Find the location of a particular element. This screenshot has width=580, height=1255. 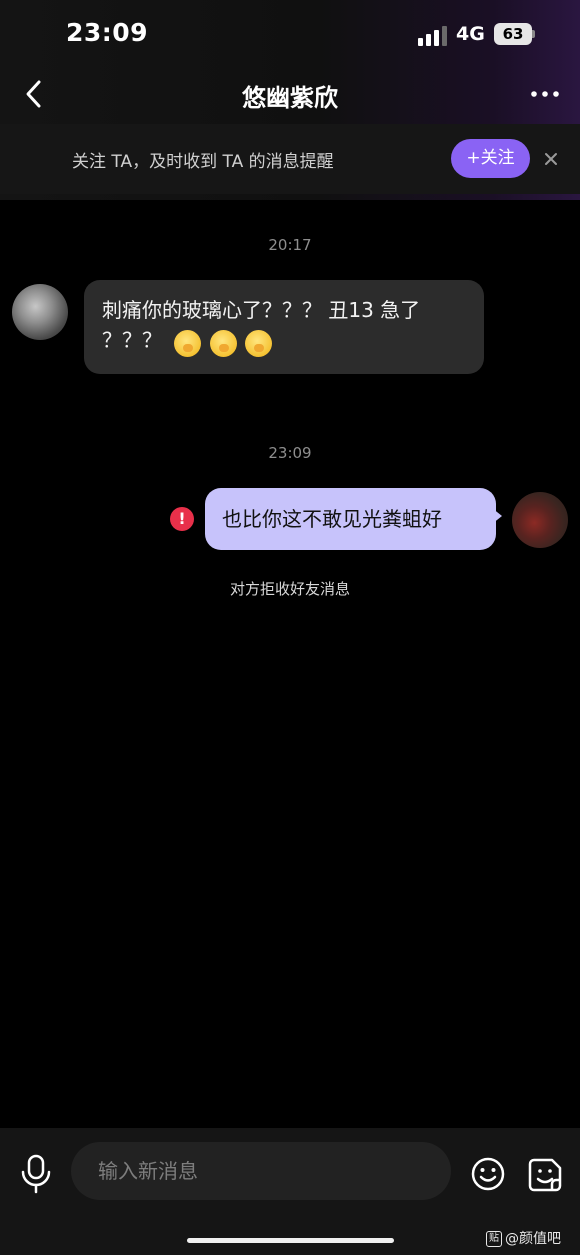

contact-avatar is located at coordinates (40, 312).